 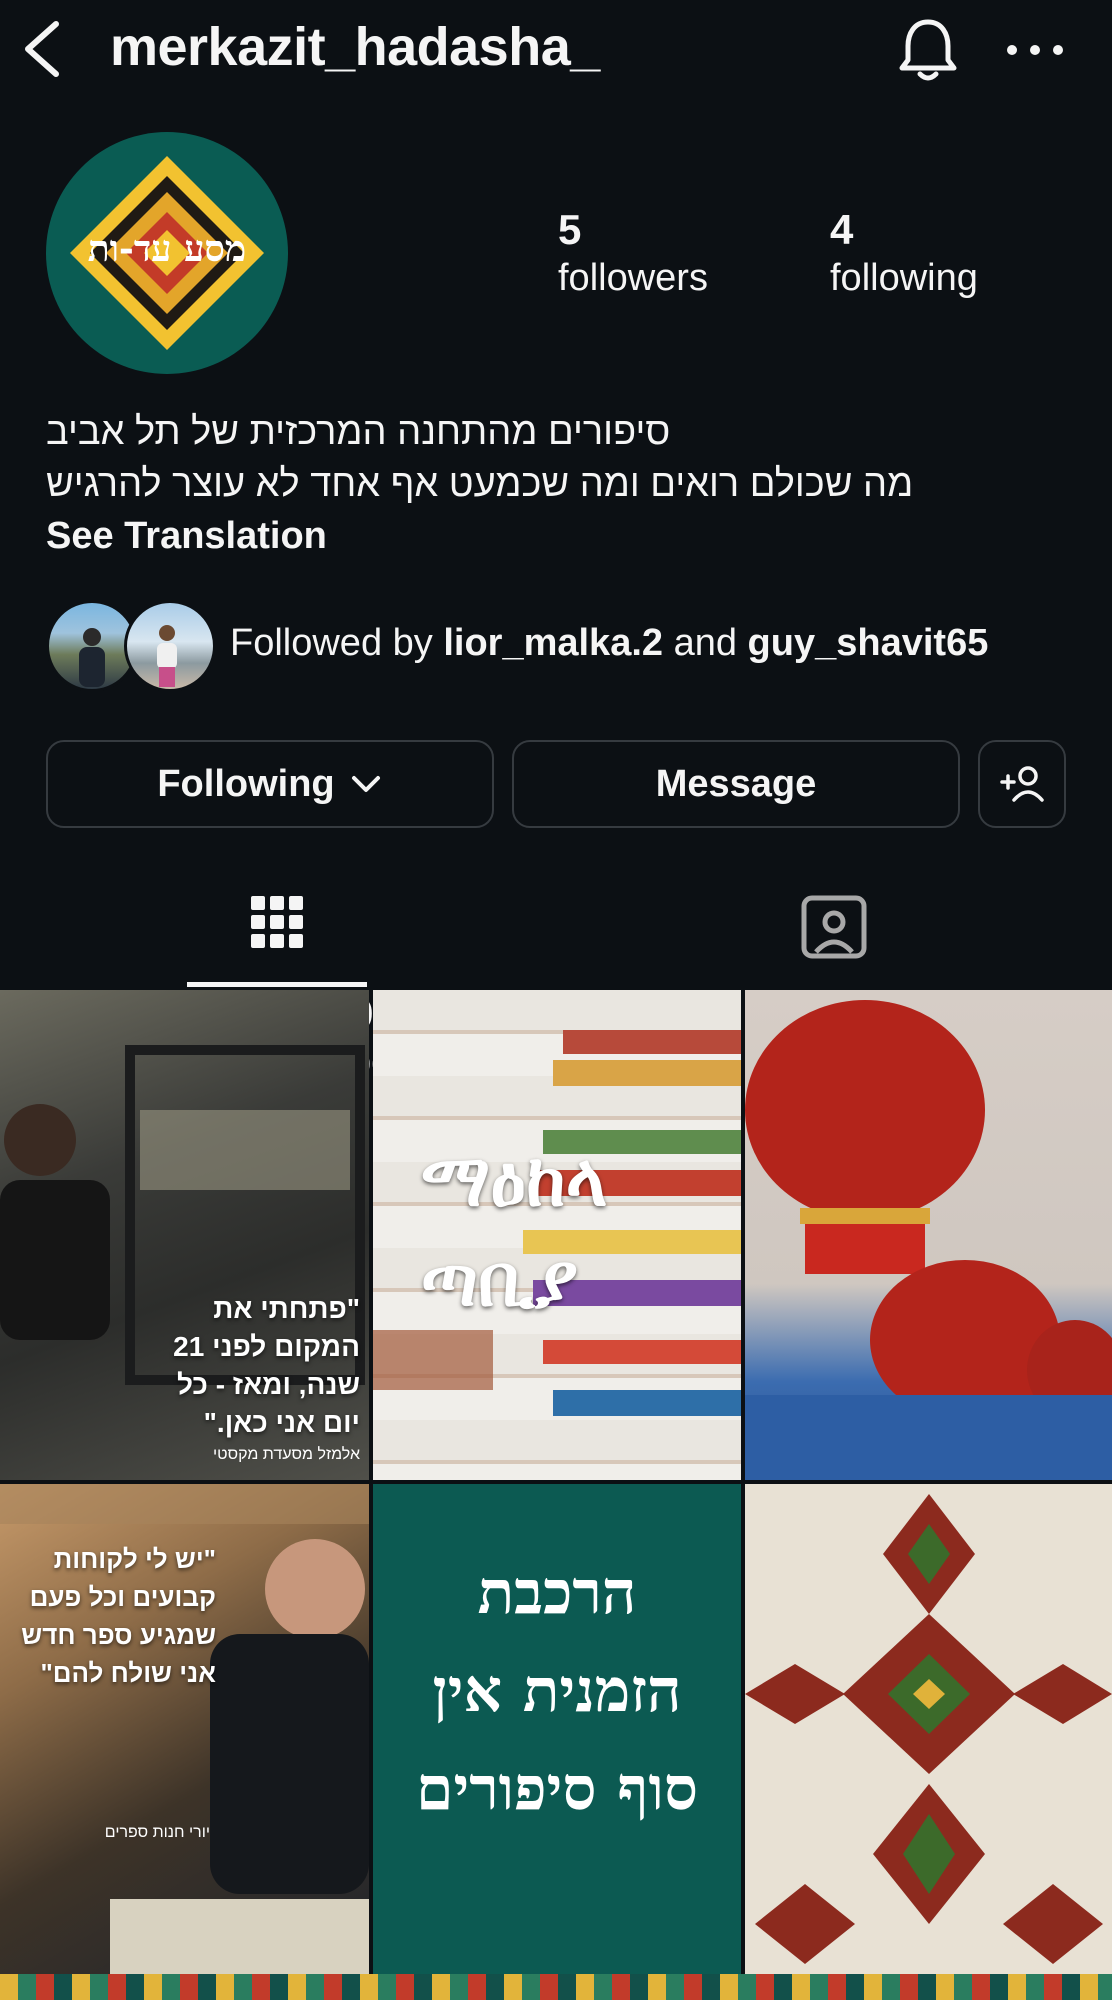 What do you see at coordinates (570, 229) in the screenshot?
I see `followers-number: 5` at bounding box center [570, 229].